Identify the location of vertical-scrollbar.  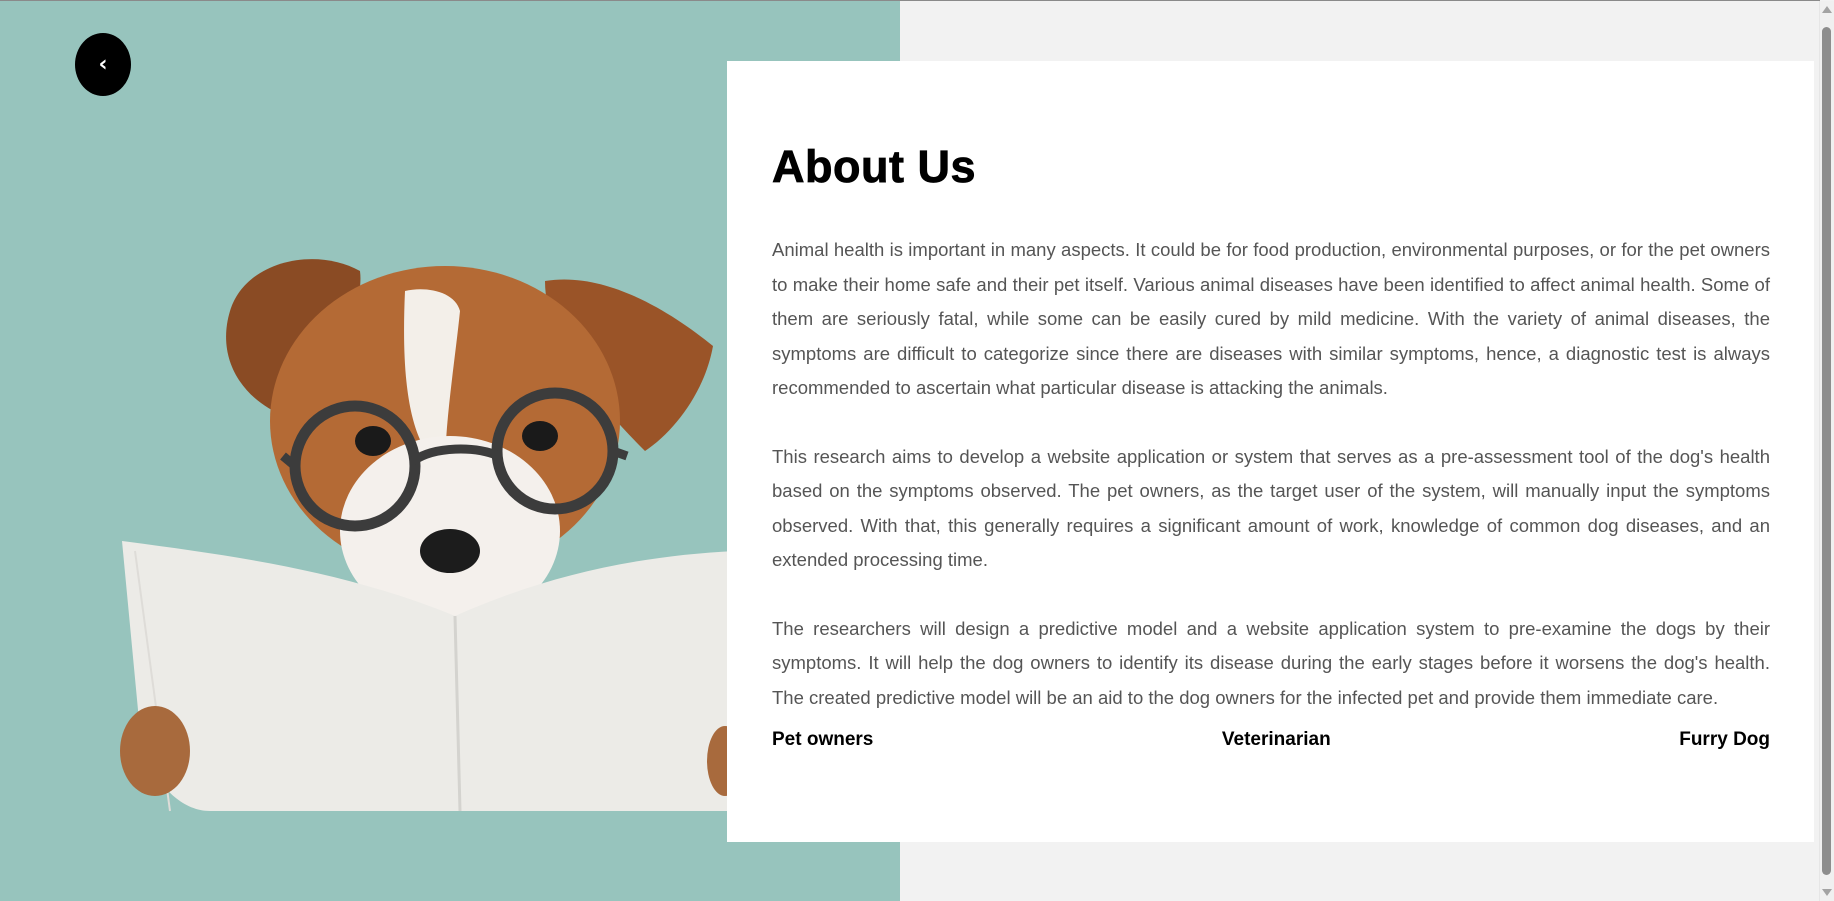
(1826, 451).